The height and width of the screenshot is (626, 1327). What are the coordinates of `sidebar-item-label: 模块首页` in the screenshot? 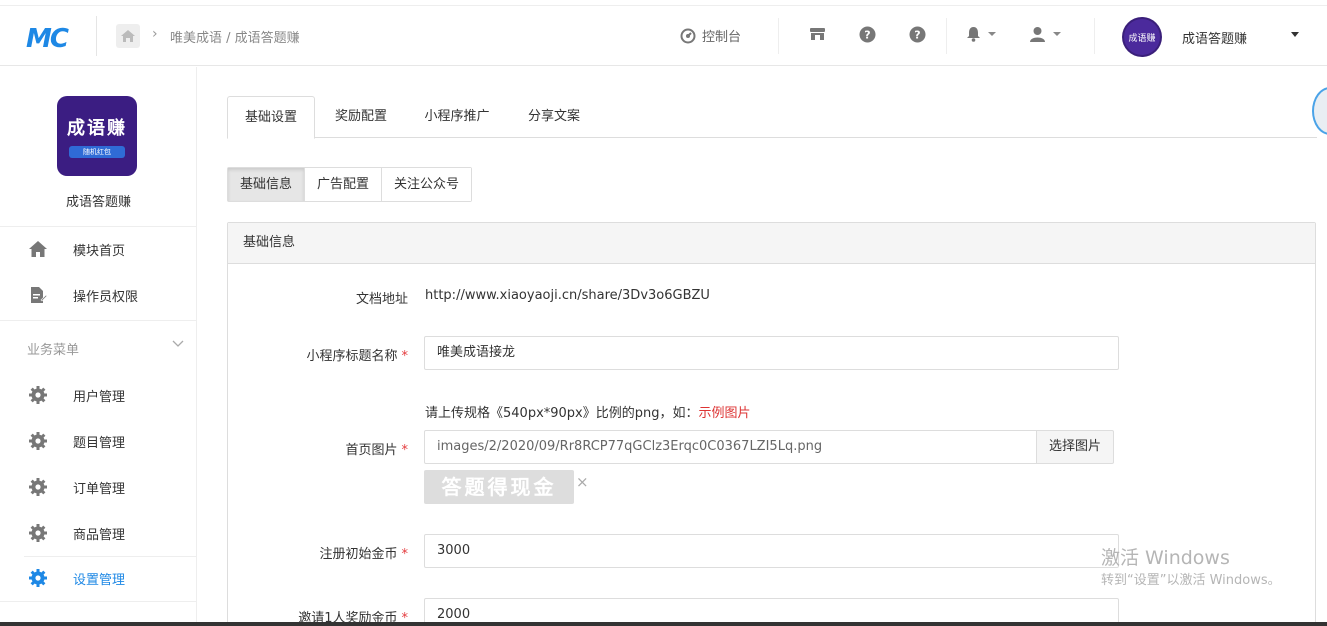 It's located at (99, 251).